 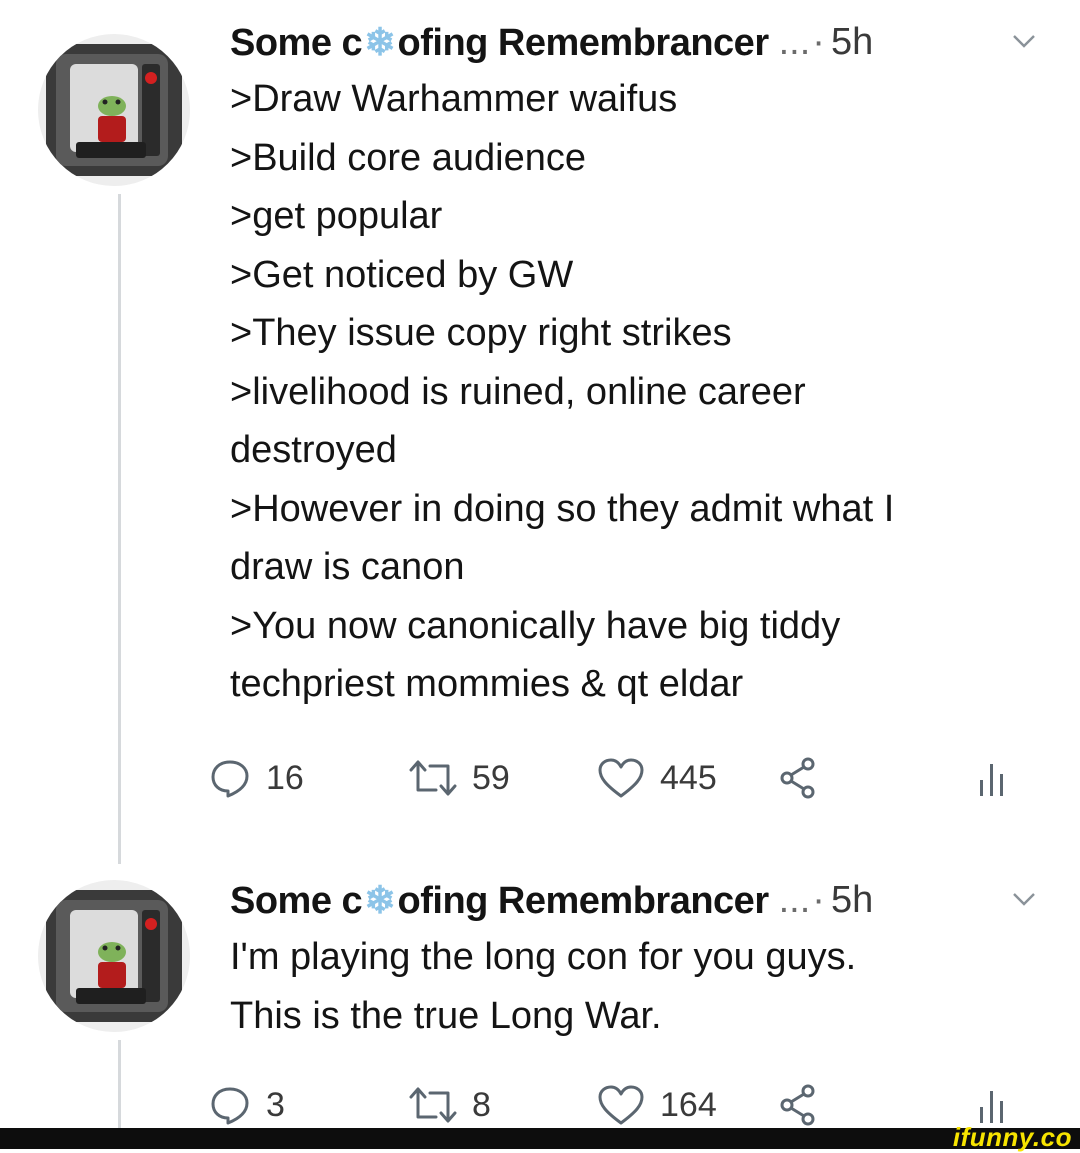 I want to click on tweet-text-line: >Draw Warhammer waifus, so click(x=454, y=99).